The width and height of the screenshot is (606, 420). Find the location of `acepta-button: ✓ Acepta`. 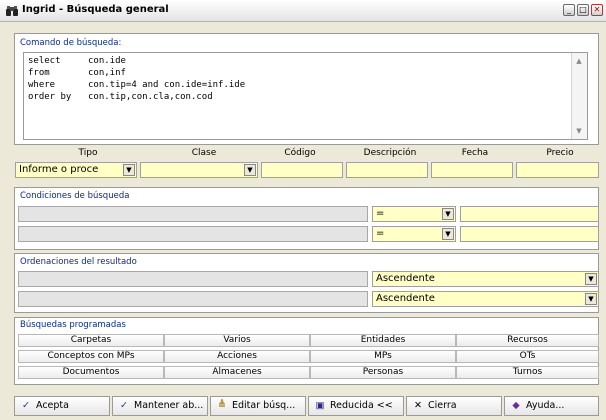

acepta-button: ✓ Acepta is located at coordinates (62, 406).